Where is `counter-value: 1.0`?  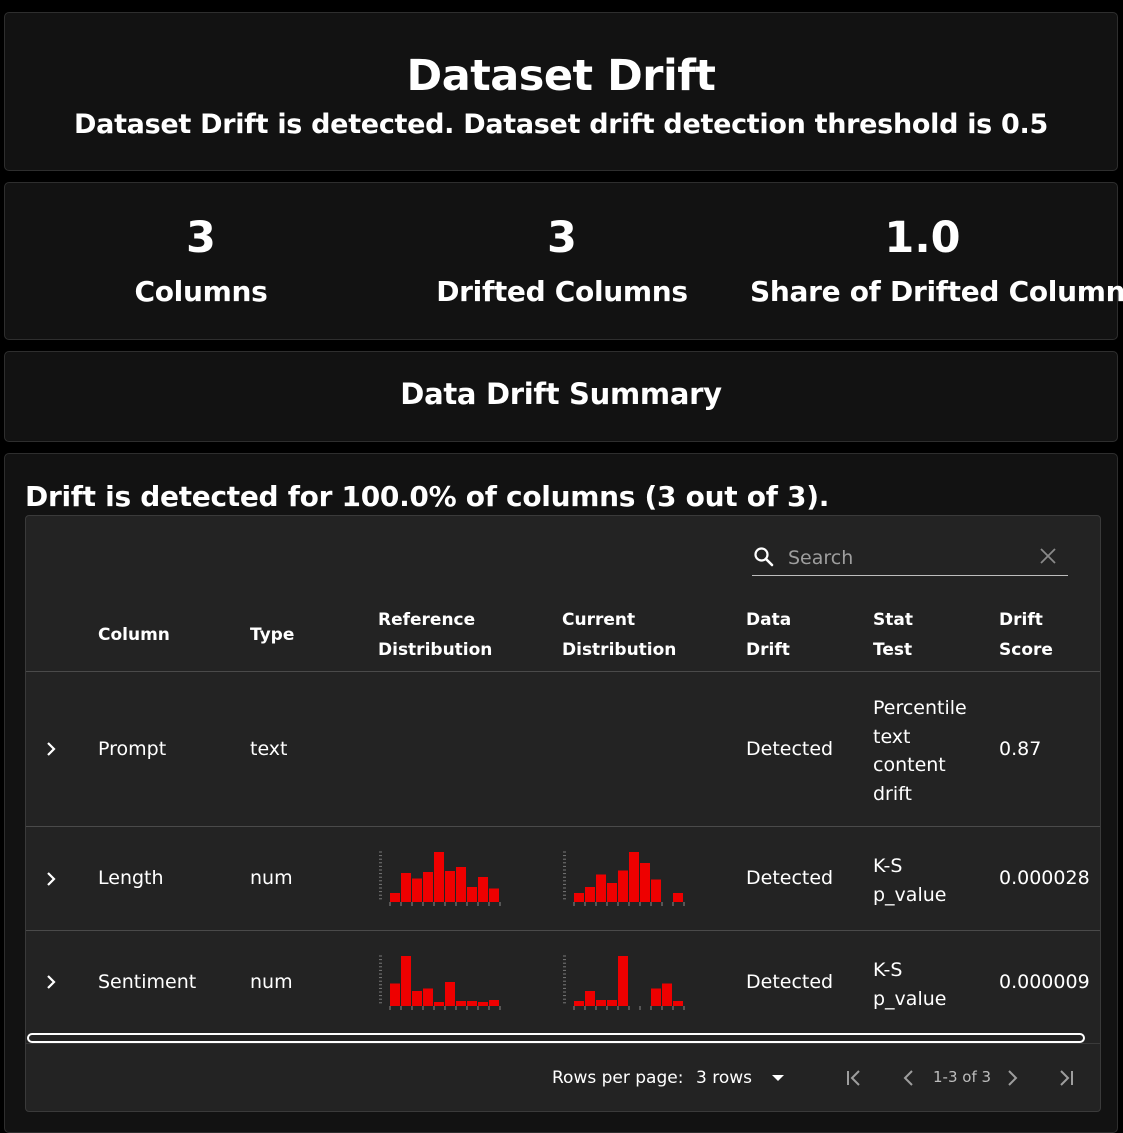
counter-value: 1.0 is located at coordinates (922, 238).